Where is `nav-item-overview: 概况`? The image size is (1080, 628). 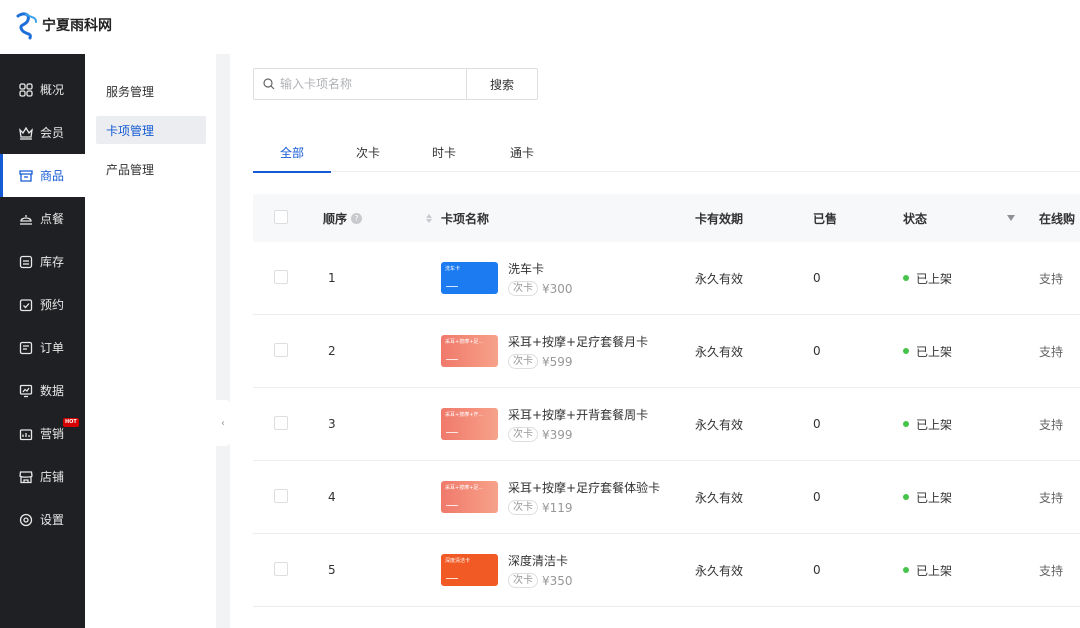
nav-item-overview: 概况 is located at coordinates (42, 89).